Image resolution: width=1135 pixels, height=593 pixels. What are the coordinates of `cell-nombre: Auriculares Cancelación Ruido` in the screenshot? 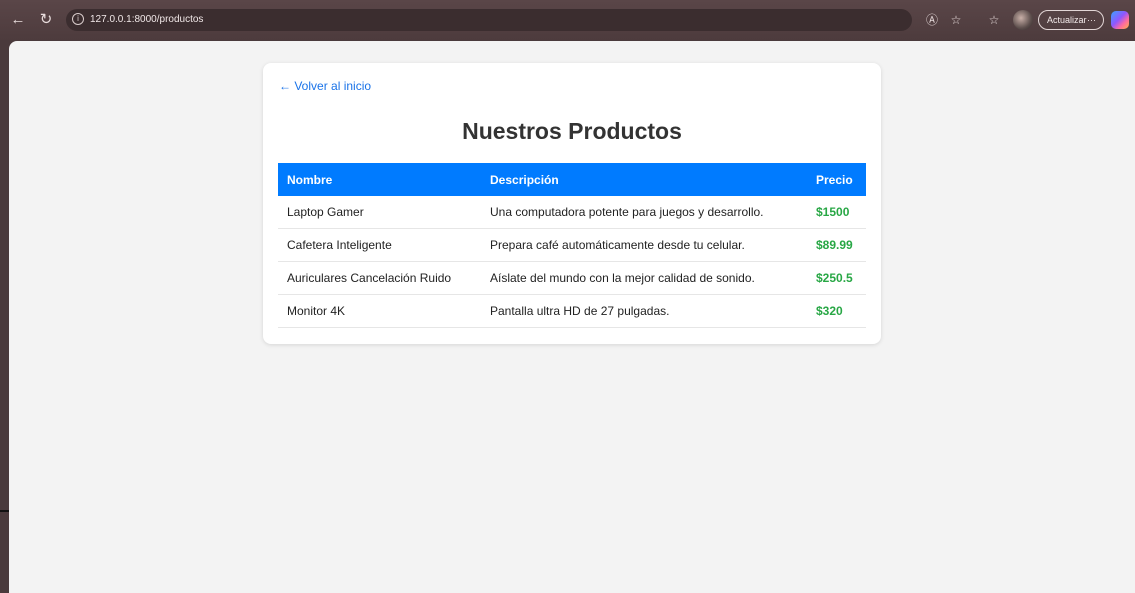 It's located at (379, 278).